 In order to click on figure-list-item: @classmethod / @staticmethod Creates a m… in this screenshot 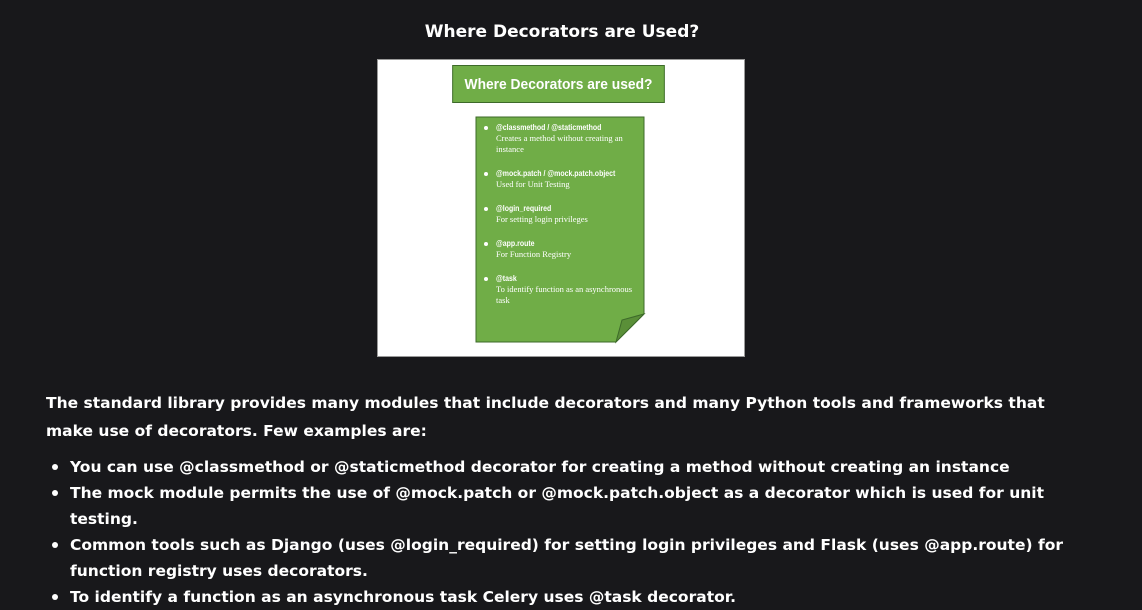, I will do `click(559, 138)`.